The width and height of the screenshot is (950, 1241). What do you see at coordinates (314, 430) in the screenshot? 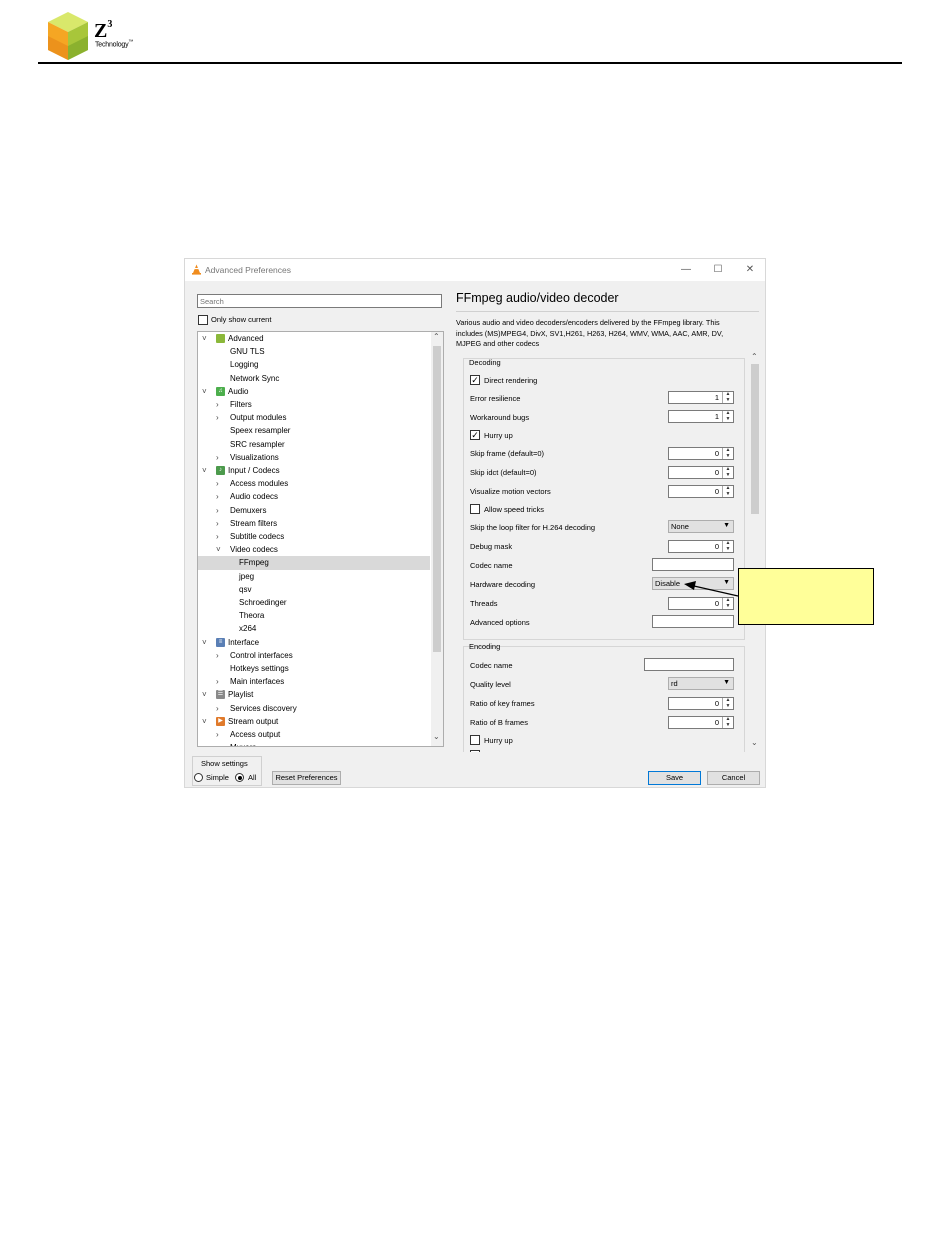
I see `tree-item: Speex resampler` at bounding box center [314, 430].